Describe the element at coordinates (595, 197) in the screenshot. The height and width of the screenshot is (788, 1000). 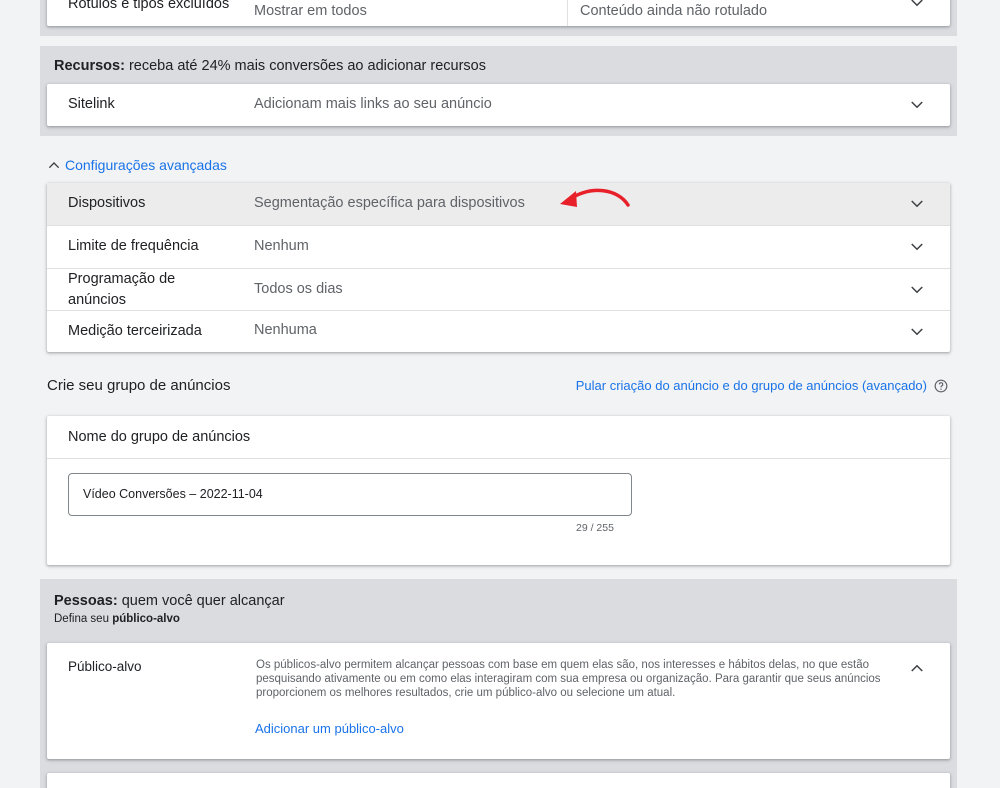
I see `annotation-arrow-icon` at that location.